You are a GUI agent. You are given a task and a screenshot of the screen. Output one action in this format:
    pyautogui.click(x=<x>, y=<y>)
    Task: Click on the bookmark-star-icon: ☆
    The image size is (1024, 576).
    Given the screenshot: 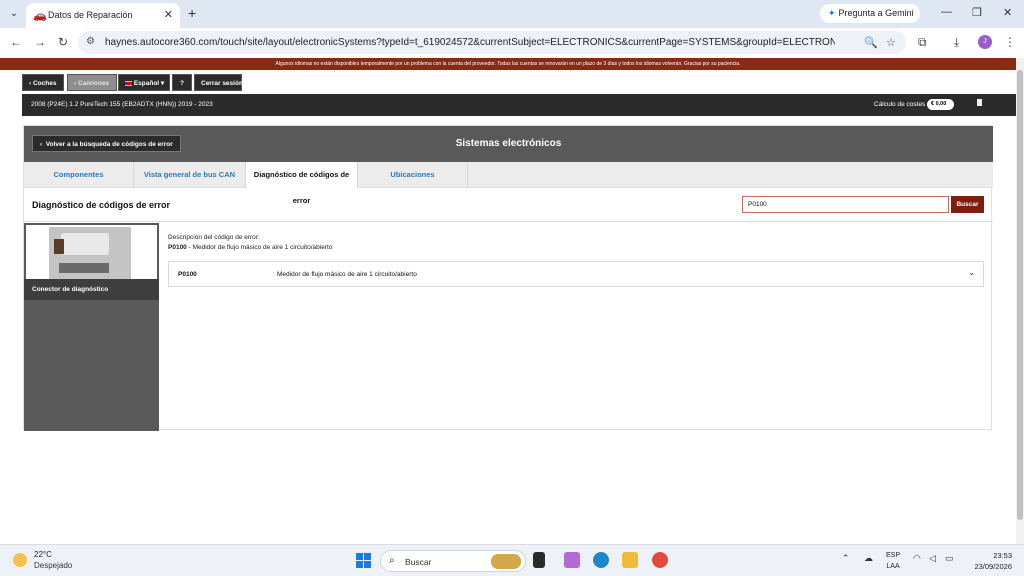 What is the action you would take?
    pyautogui.click(x=891, y=42)
    